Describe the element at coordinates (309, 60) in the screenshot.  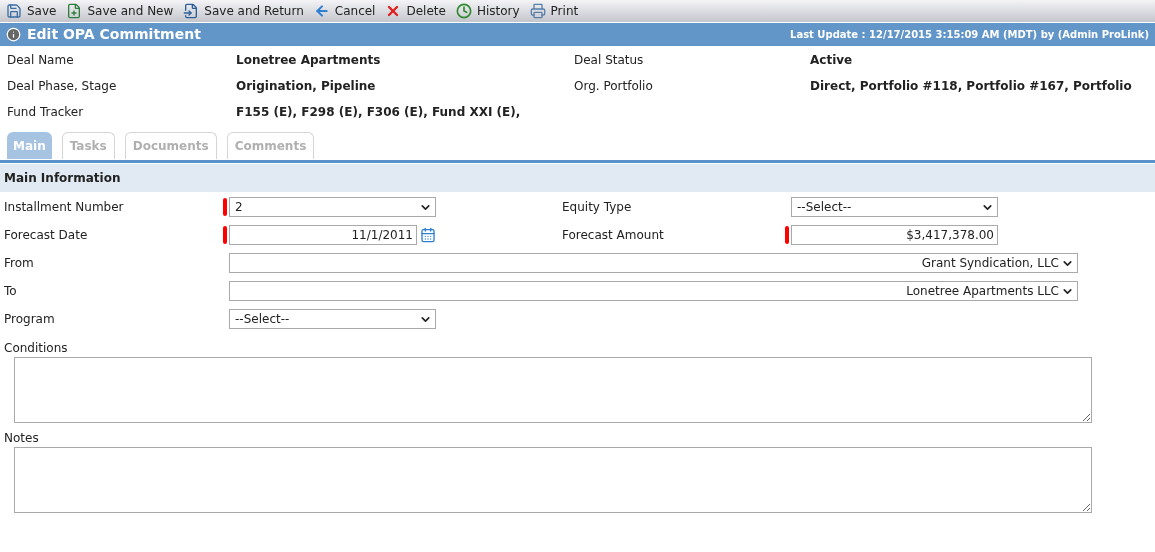
I see `field-value: Lonetree Apartments` at that location.